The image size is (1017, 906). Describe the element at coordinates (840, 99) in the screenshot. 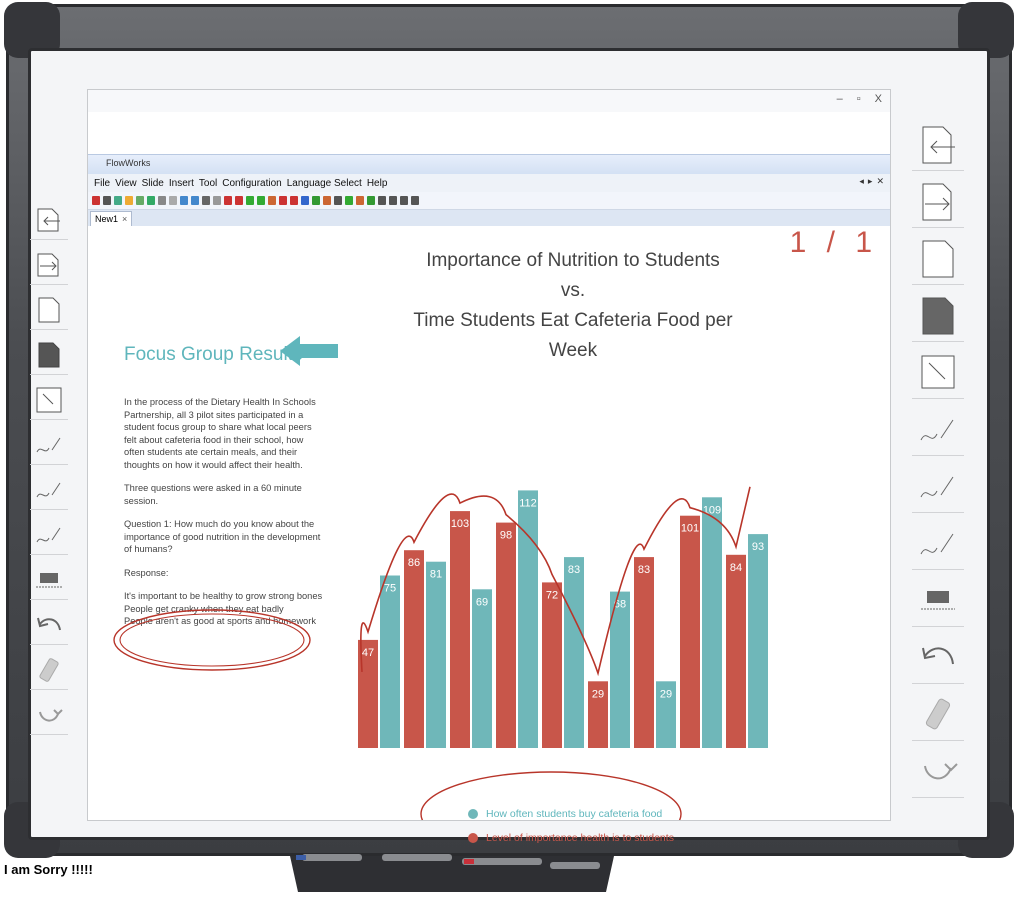

I see `minimize-button: –` at that location.